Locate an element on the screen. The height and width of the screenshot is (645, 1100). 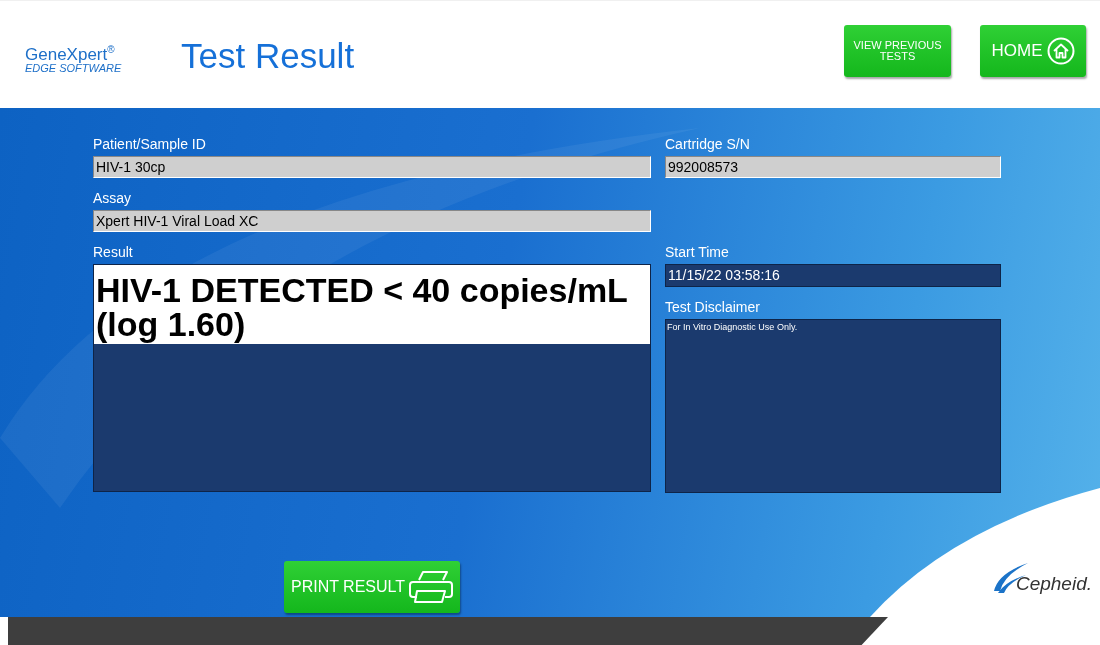
field-label: Patient/Sample ID is located at coordinates (150, 144).